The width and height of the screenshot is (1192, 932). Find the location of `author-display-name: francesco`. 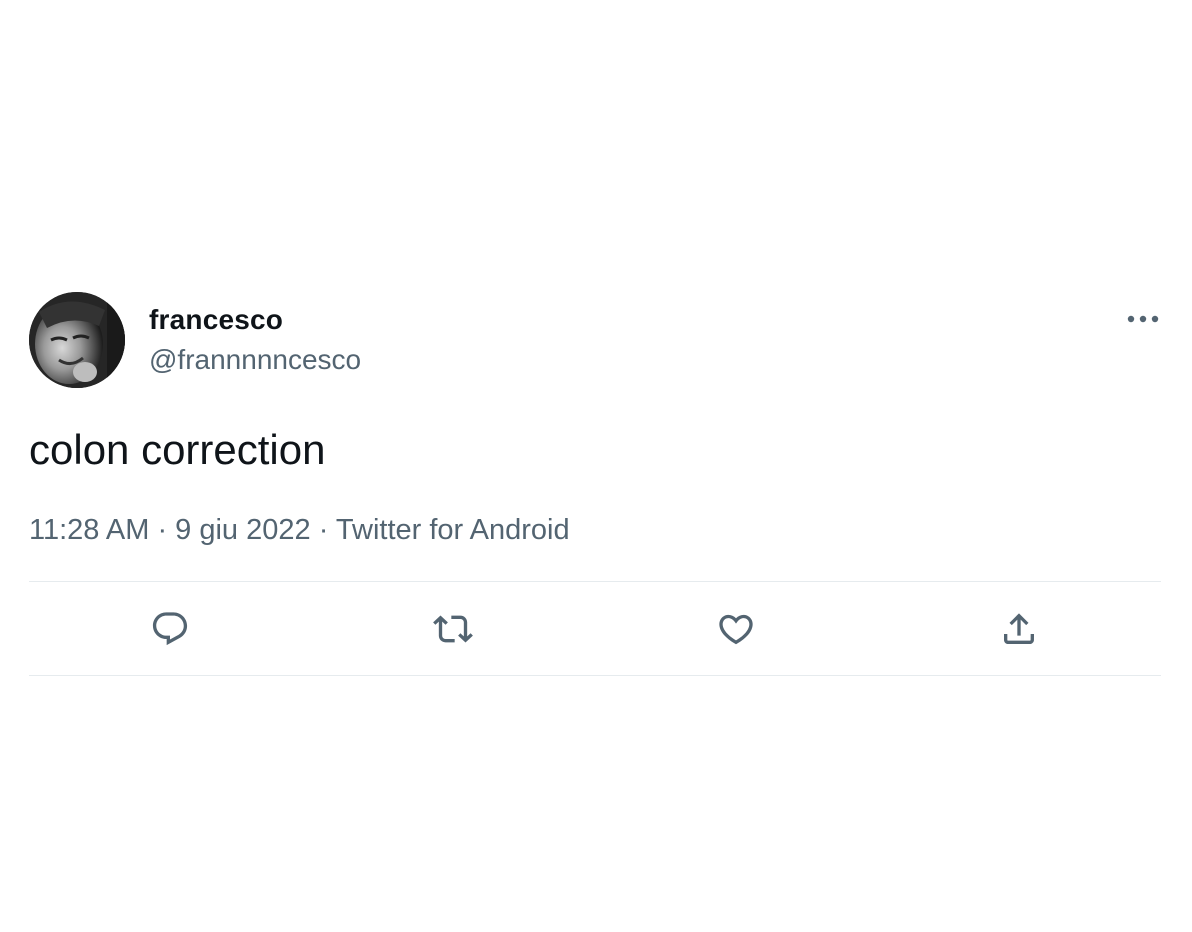

author-display-name: francesco is located at coordinates (255, 320).